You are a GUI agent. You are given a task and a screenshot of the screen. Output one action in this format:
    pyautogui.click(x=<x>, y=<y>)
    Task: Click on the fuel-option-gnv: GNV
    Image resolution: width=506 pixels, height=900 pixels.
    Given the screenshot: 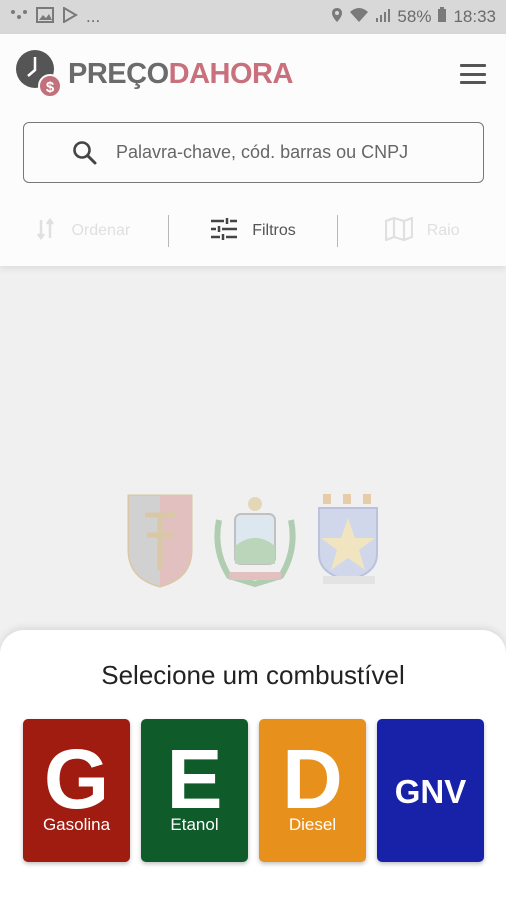 What is the action you would take?
    pyautogui.click(x=430, y=790)
    